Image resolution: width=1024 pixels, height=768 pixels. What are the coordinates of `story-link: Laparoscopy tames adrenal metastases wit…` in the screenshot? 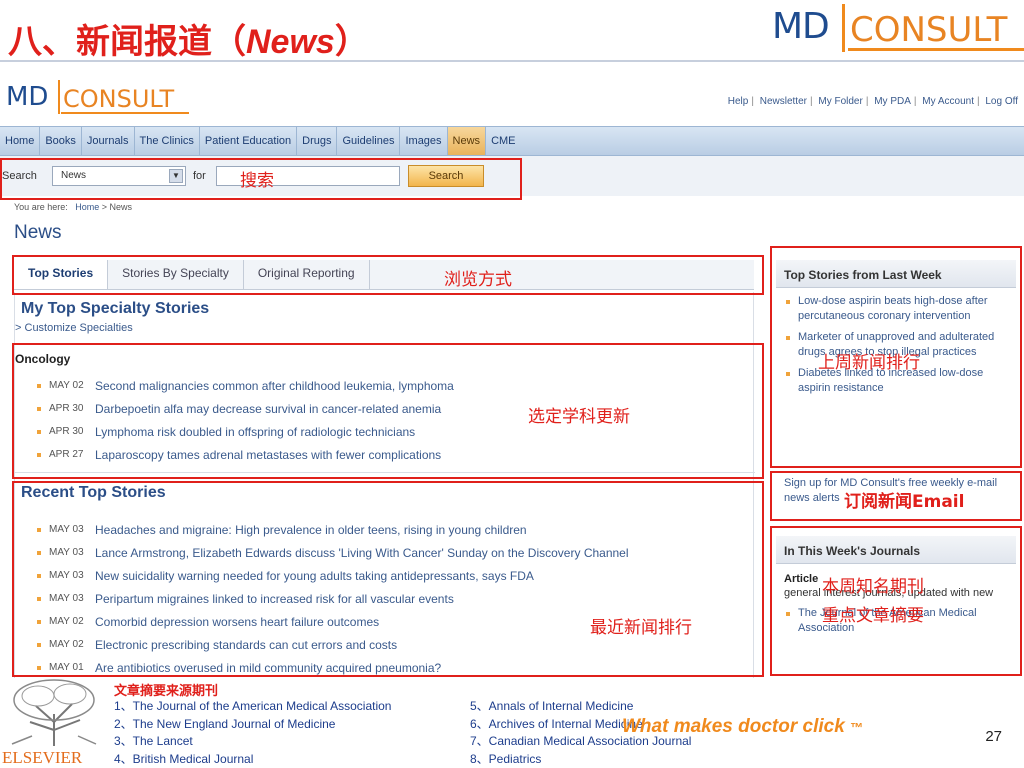 It's located at (268, 455).